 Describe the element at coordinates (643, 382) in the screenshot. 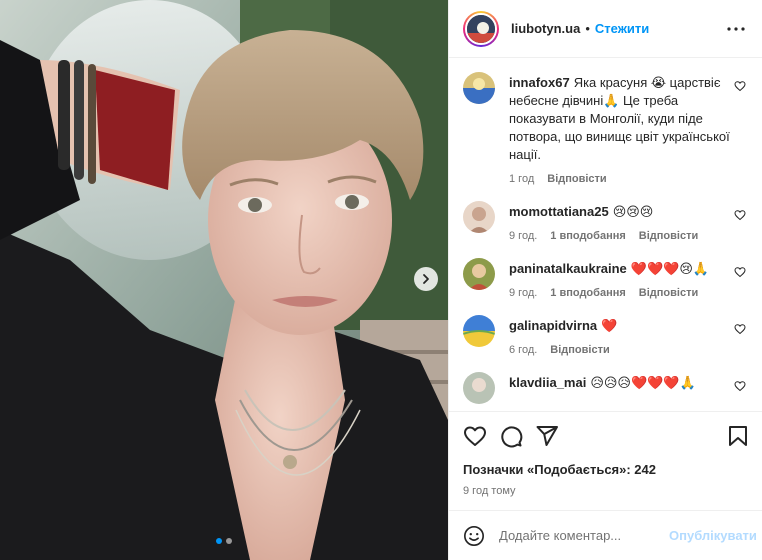

I see `comment-content: 😥😥😥❤️❤️❤️🙏` at that location.